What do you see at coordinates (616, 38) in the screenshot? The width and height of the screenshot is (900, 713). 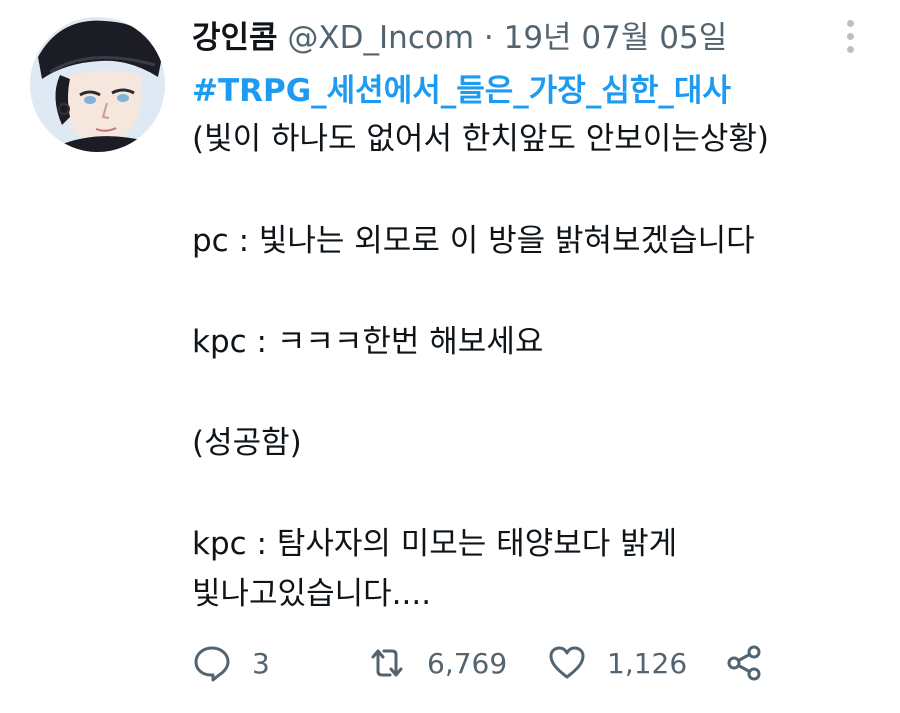 I see `tweet-date: 19년 07월 05일` at bounding box center [616, 38].